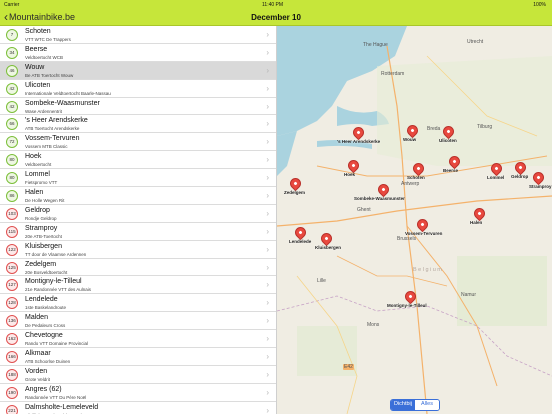 The image size is (552, 414). I want to click on ride-name: Schoten, so click(38, 31).